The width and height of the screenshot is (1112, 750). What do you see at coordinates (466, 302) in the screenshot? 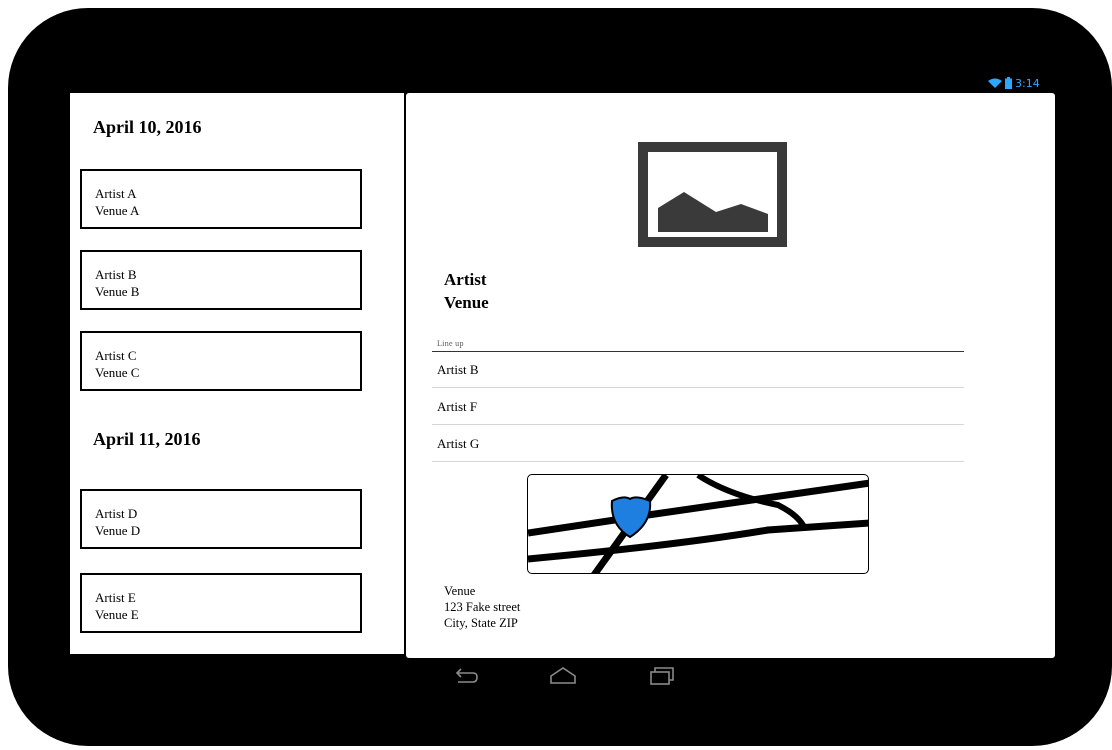
I see `detail-venue: Venue` at bounding box center [466, 302].